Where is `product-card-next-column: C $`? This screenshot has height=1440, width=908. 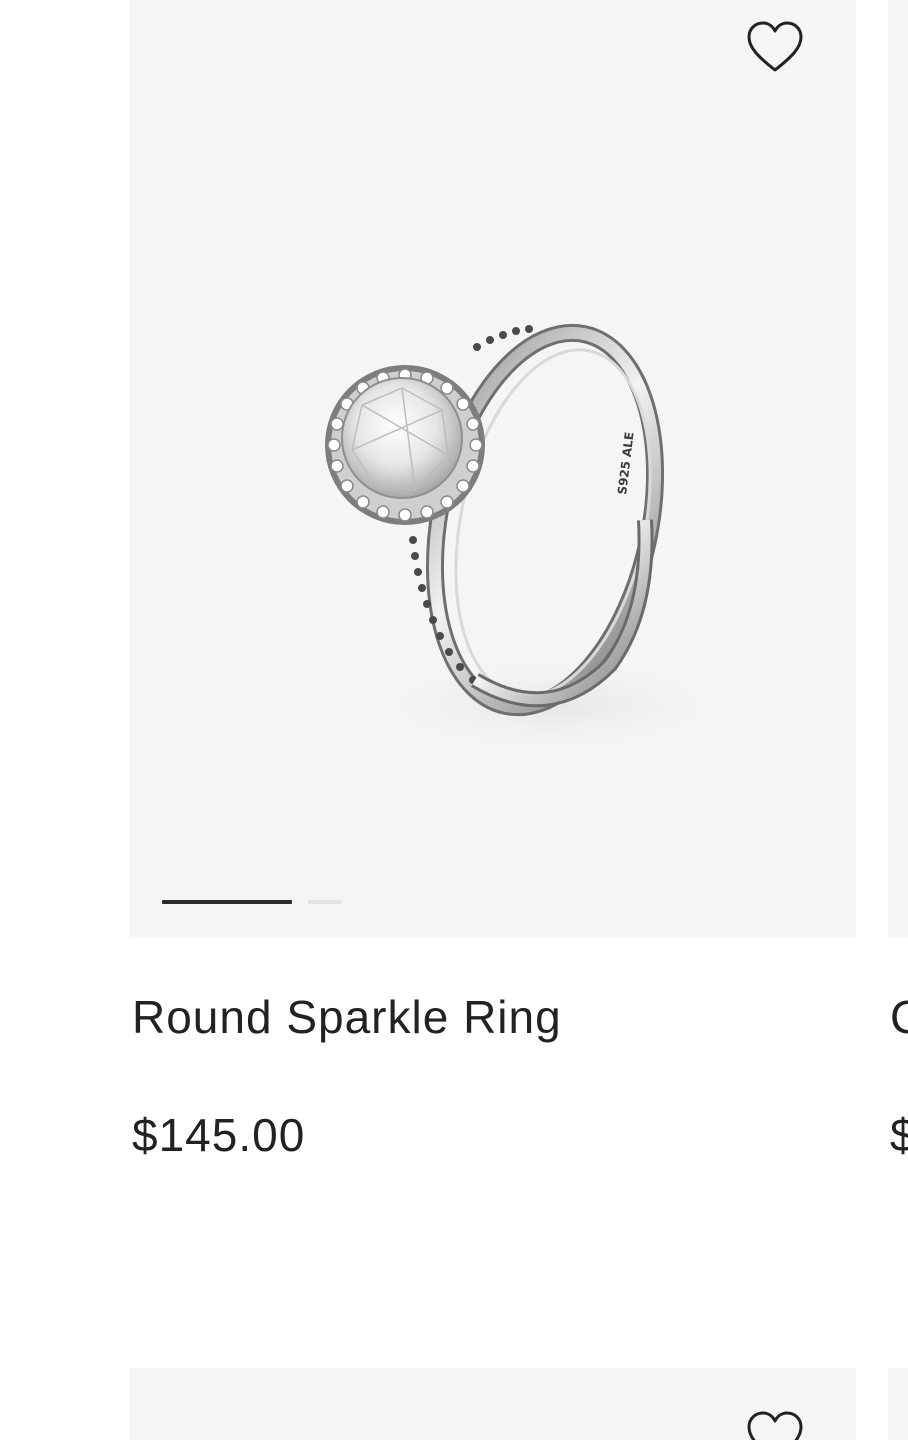 product-card-next-column: C $ is located at coordinates (898, 600).